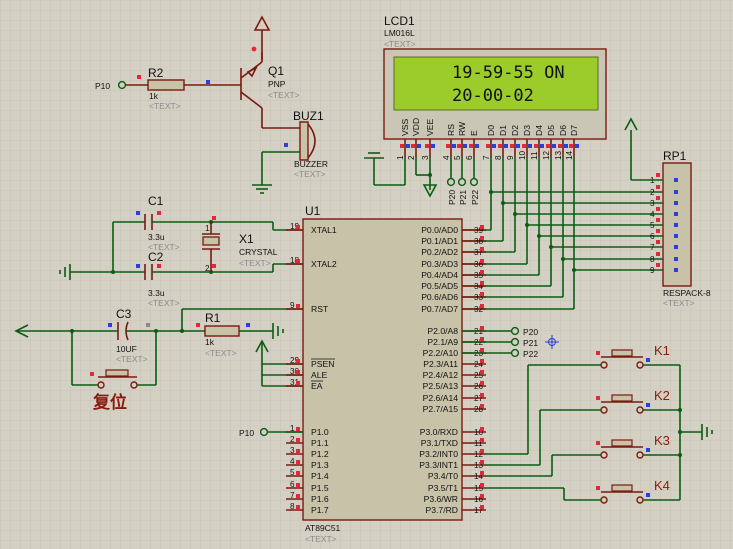 The height and width of the screenshot is (549, 733). What do you see at coordinates (430, 127) in the screenshot?
I see `lcd-pin-name: VEE` at bounding box center [430, 127].